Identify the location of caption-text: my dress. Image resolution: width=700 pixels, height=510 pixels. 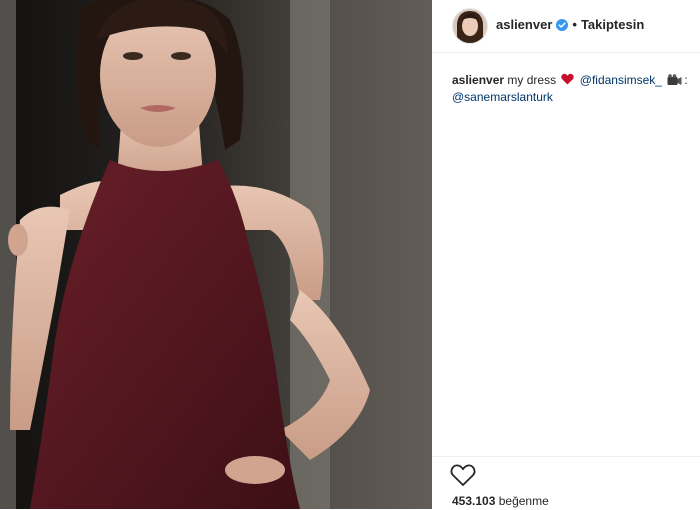
(532, 80).